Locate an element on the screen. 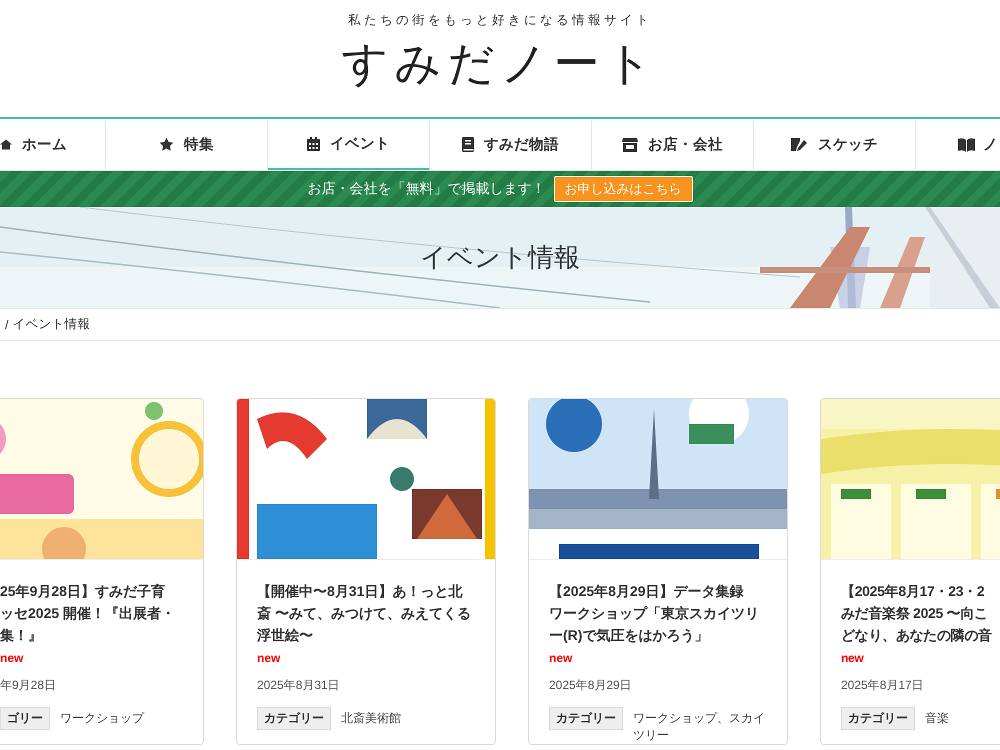  category-value: ワークショップ is located at coordinates (102, 718).